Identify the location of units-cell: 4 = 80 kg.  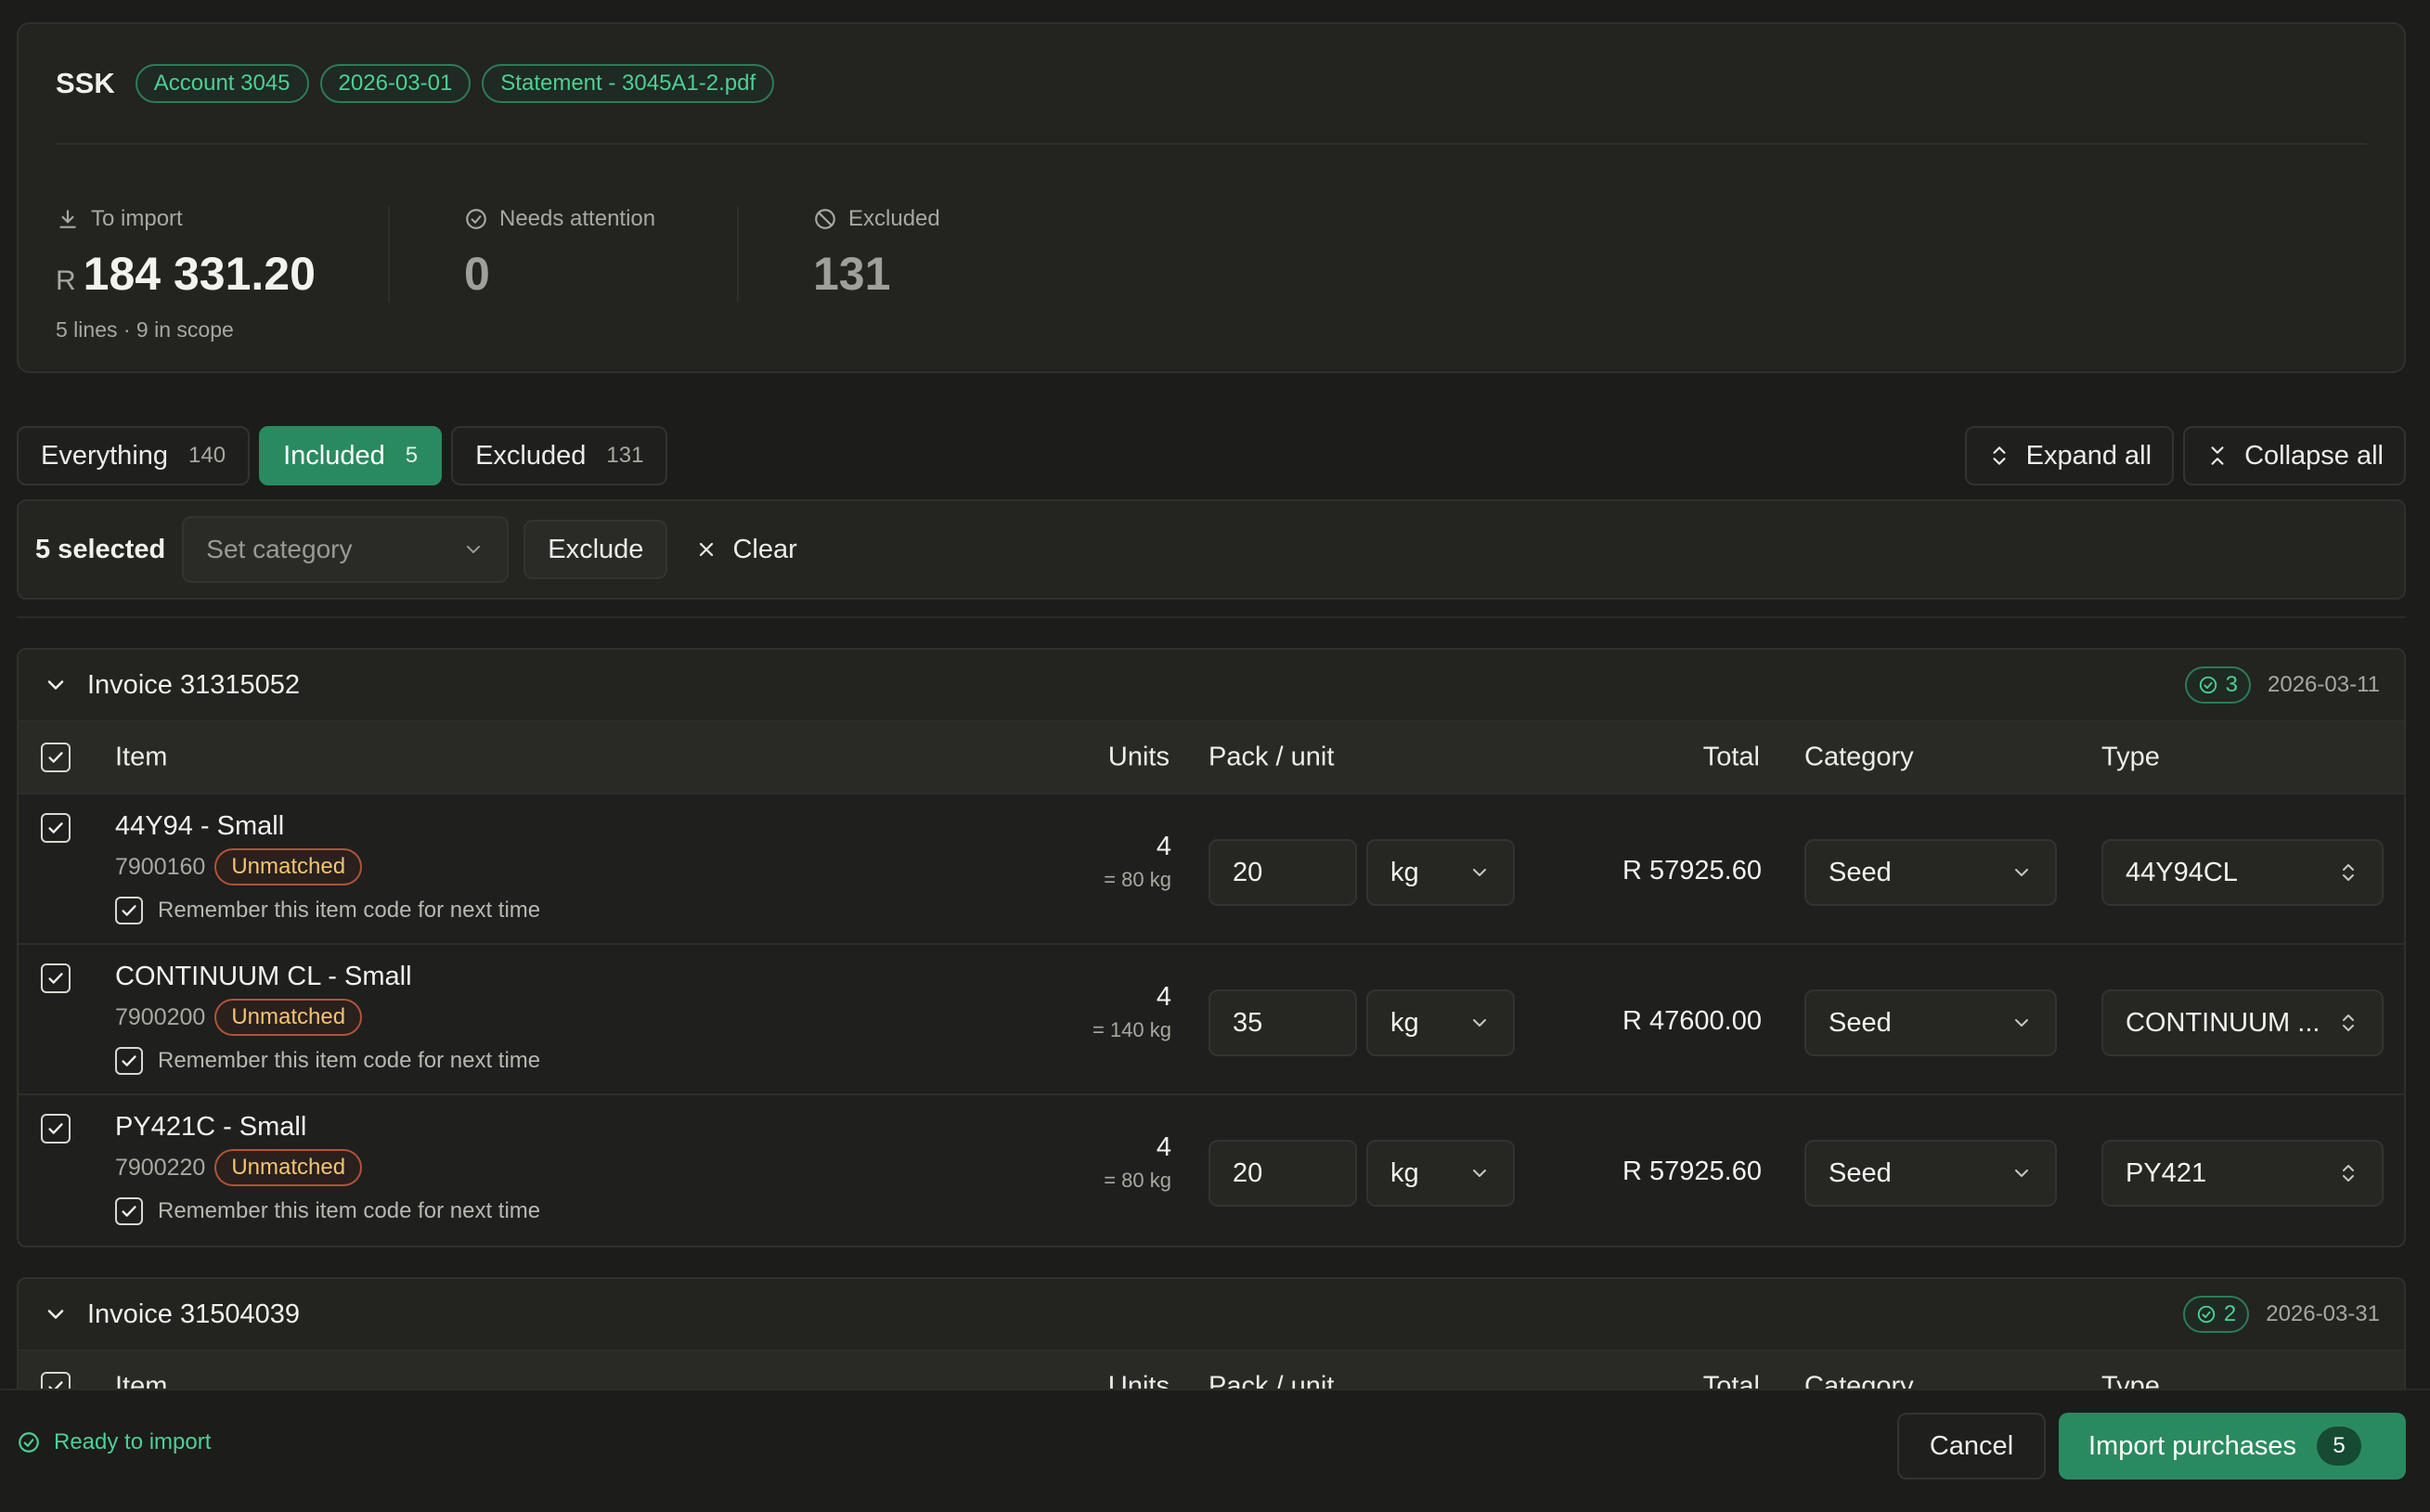
(1137, 1162).